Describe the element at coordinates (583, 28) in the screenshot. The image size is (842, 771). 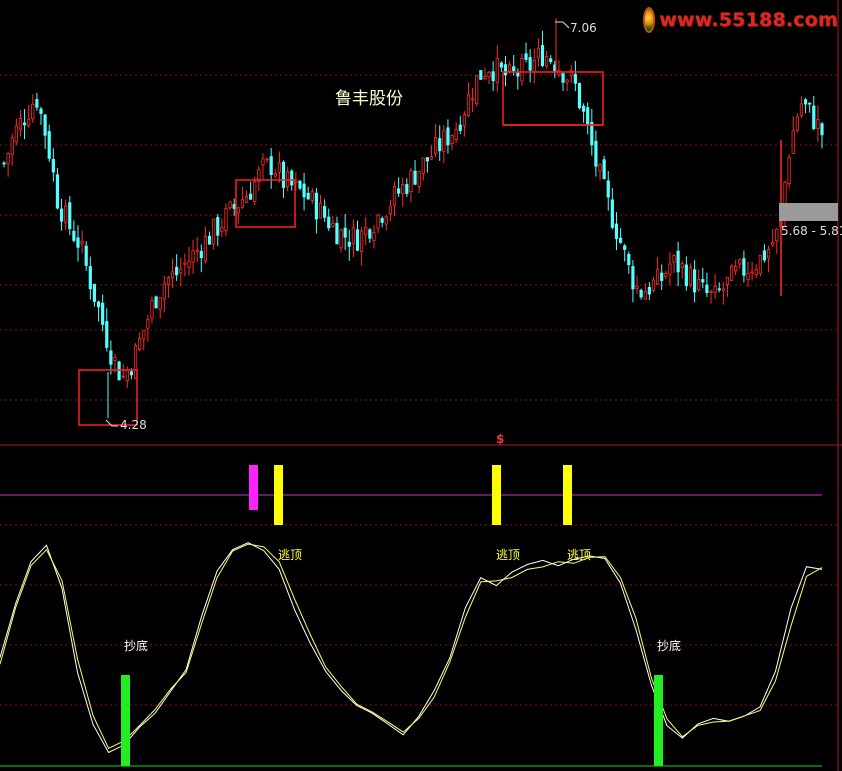
I see `high-price-label: 7.06` at that location.